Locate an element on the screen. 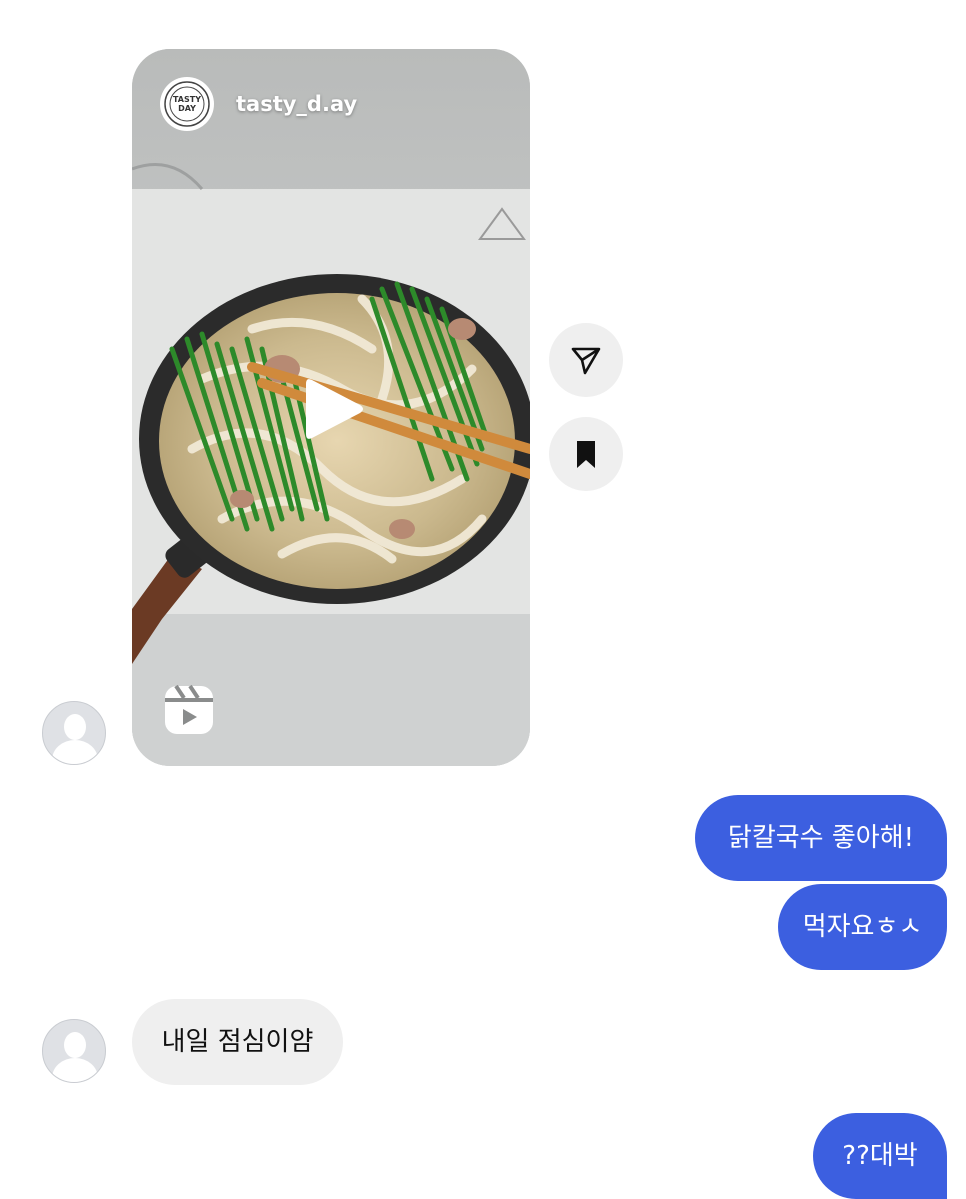 The width and height of the screenshot is (966, 1199). message-bubble-incoming: 내일 점심이얌 is located at coordinates (237, 1042).